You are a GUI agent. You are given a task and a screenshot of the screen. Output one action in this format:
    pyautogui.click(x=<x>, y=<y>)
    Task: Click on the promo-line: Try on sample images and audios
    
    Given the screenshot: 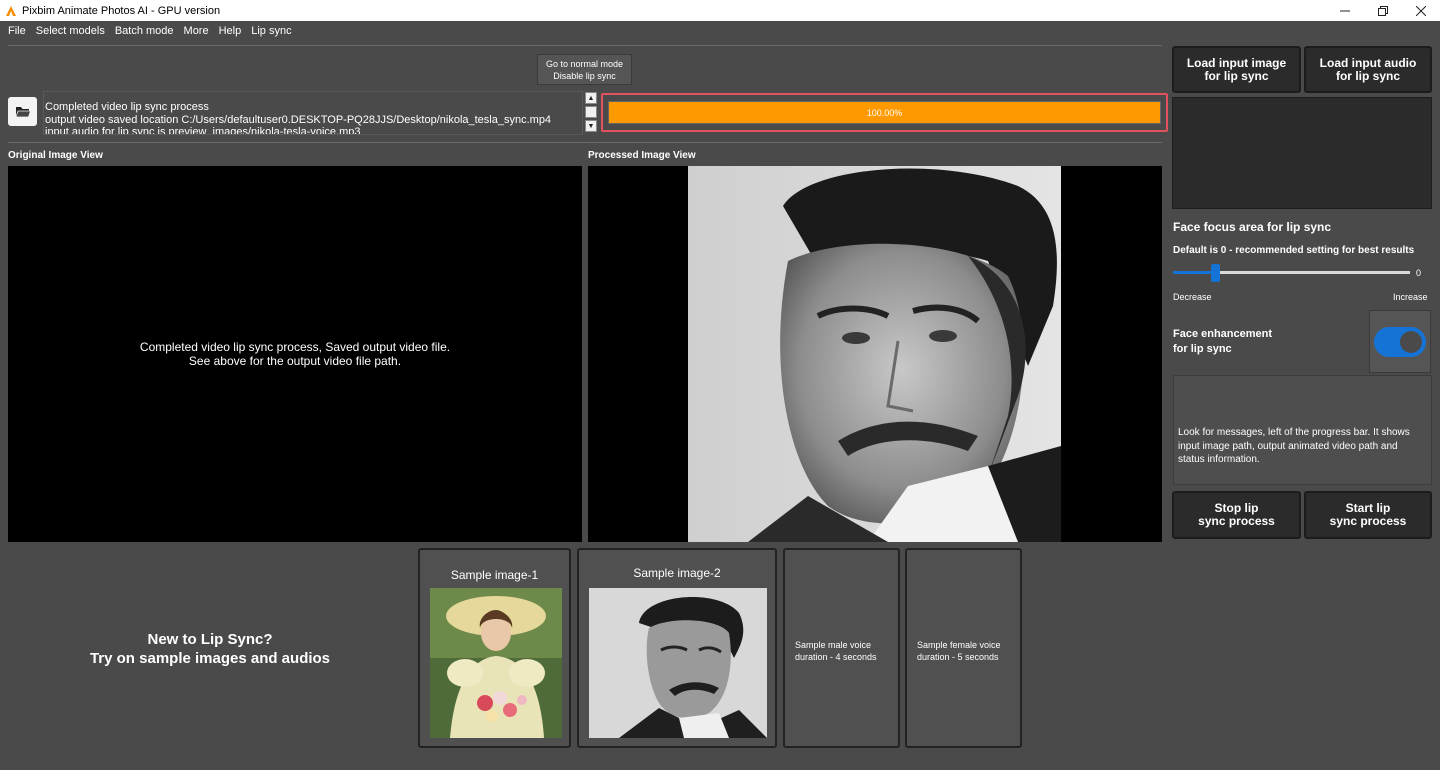 What is the action you would take?
    pyautogui.click(x=210, y=658)
    